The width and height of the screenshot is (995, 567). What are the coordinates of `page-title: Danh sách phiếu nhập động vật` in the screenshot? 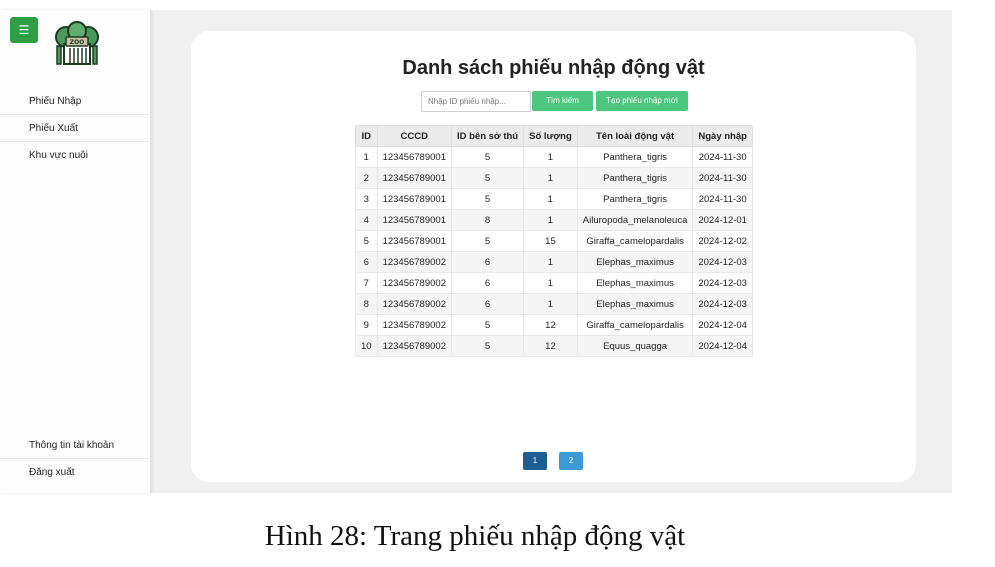 It's located at (553, 68).